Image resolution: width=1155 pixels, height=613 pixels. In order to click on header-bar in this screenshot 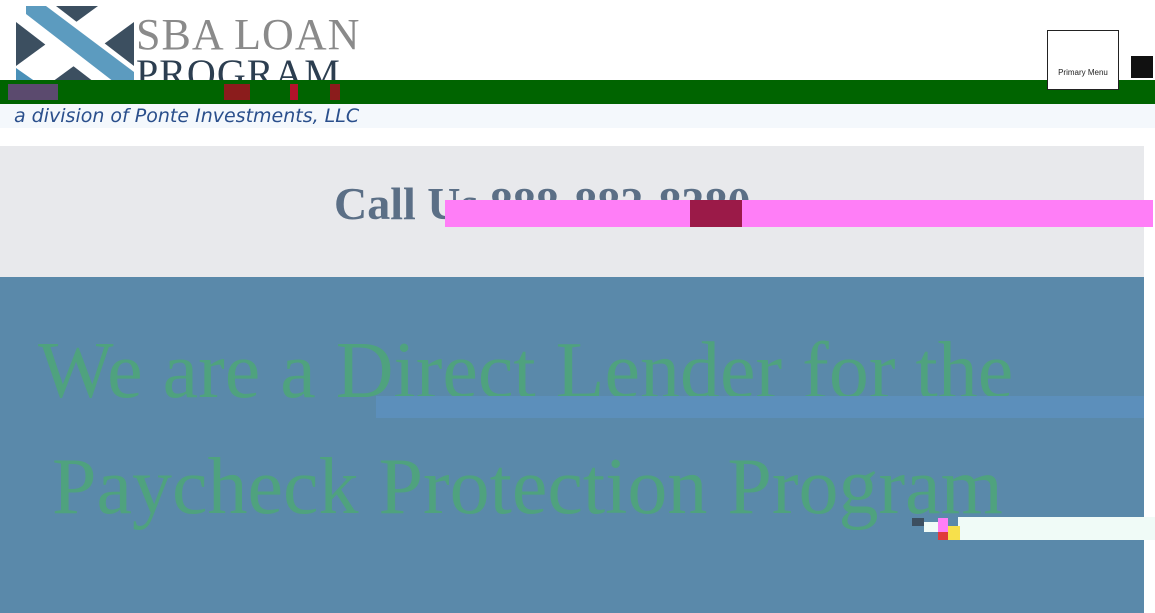, I will do `click(577, 92)`.